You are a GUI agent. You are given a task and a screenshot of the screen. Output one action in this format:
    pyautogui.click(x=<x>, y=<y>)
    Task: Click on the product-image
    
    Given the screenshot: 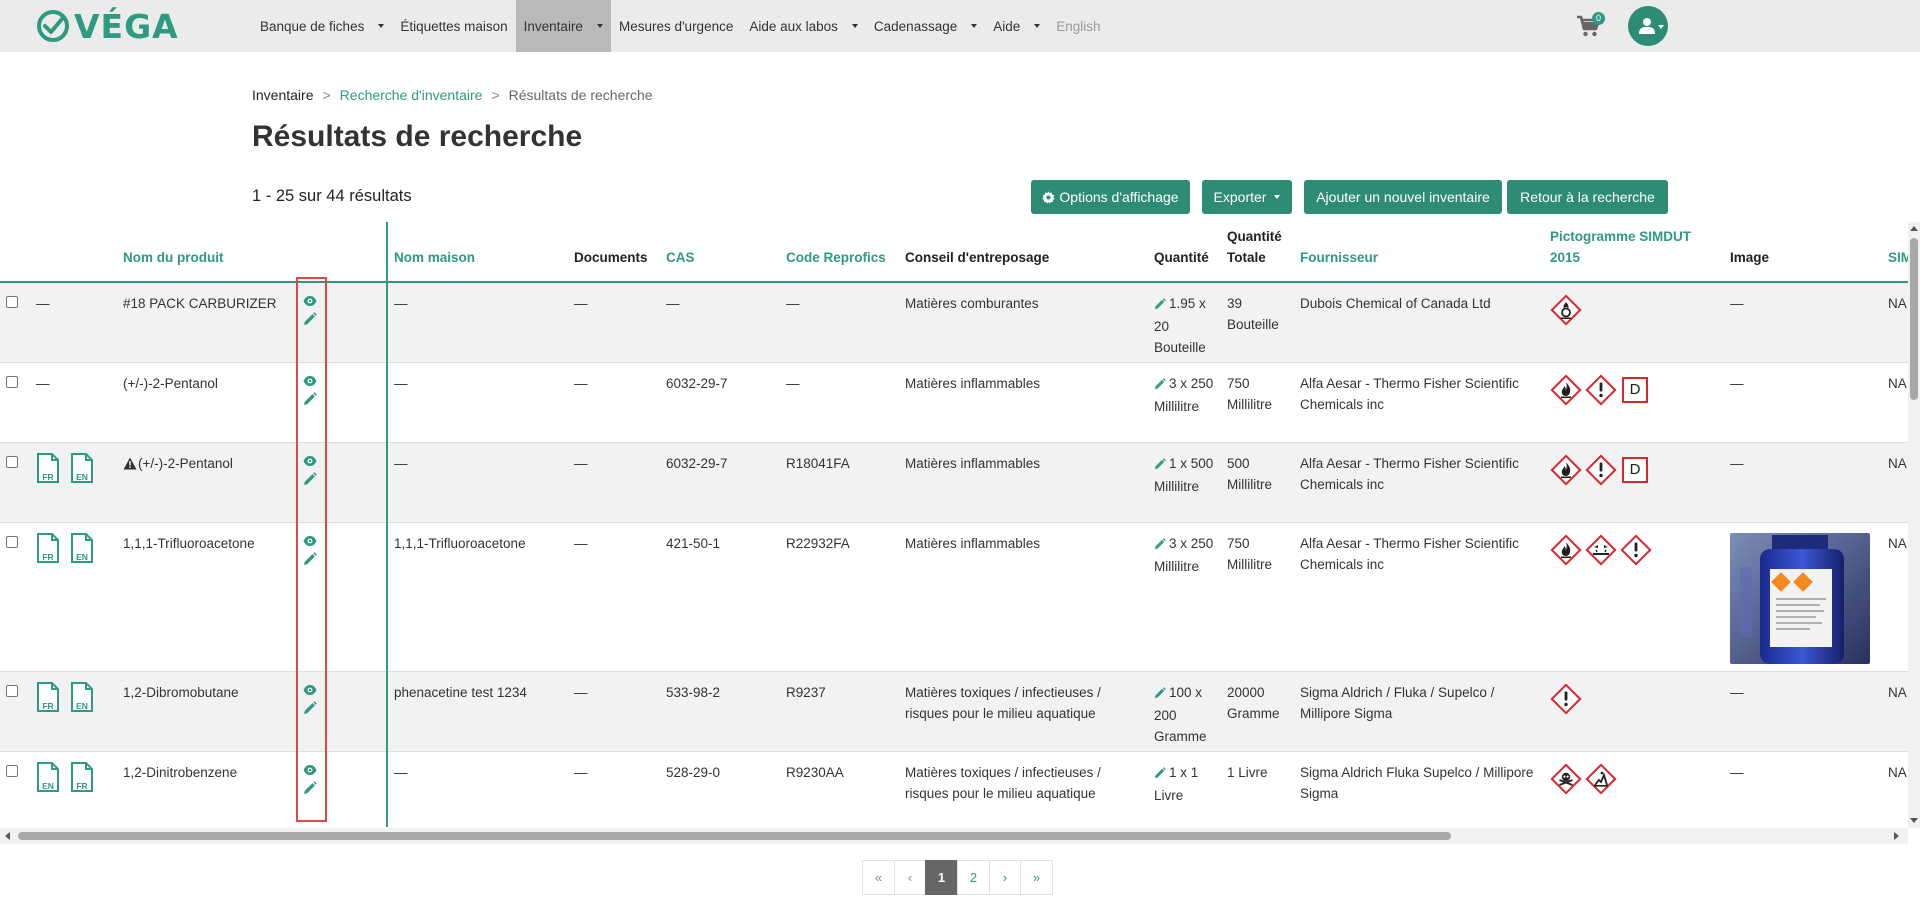 What is the action you would take?
    pyautogui.click(x=1800, y=598)
    